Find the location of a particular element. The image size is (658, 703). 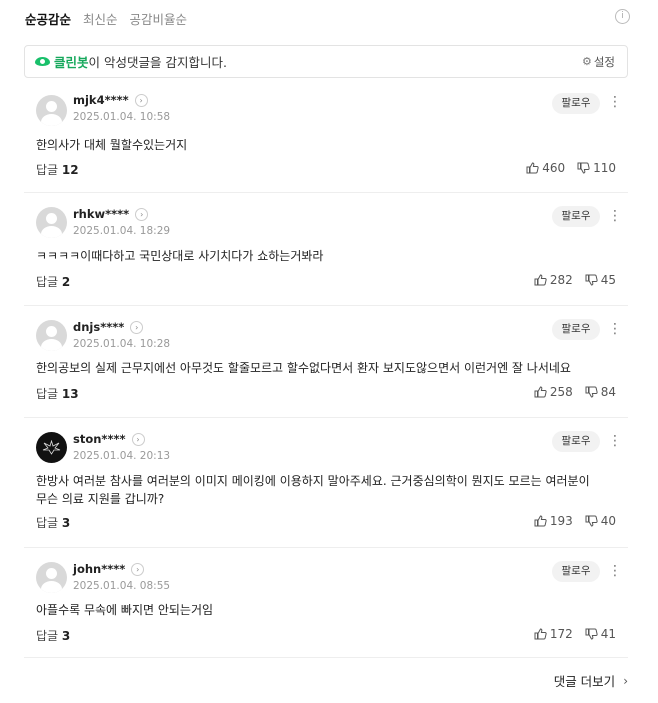

cleanbot-settings-button: ⚙ 설정 is located at coordinates (598, 62).